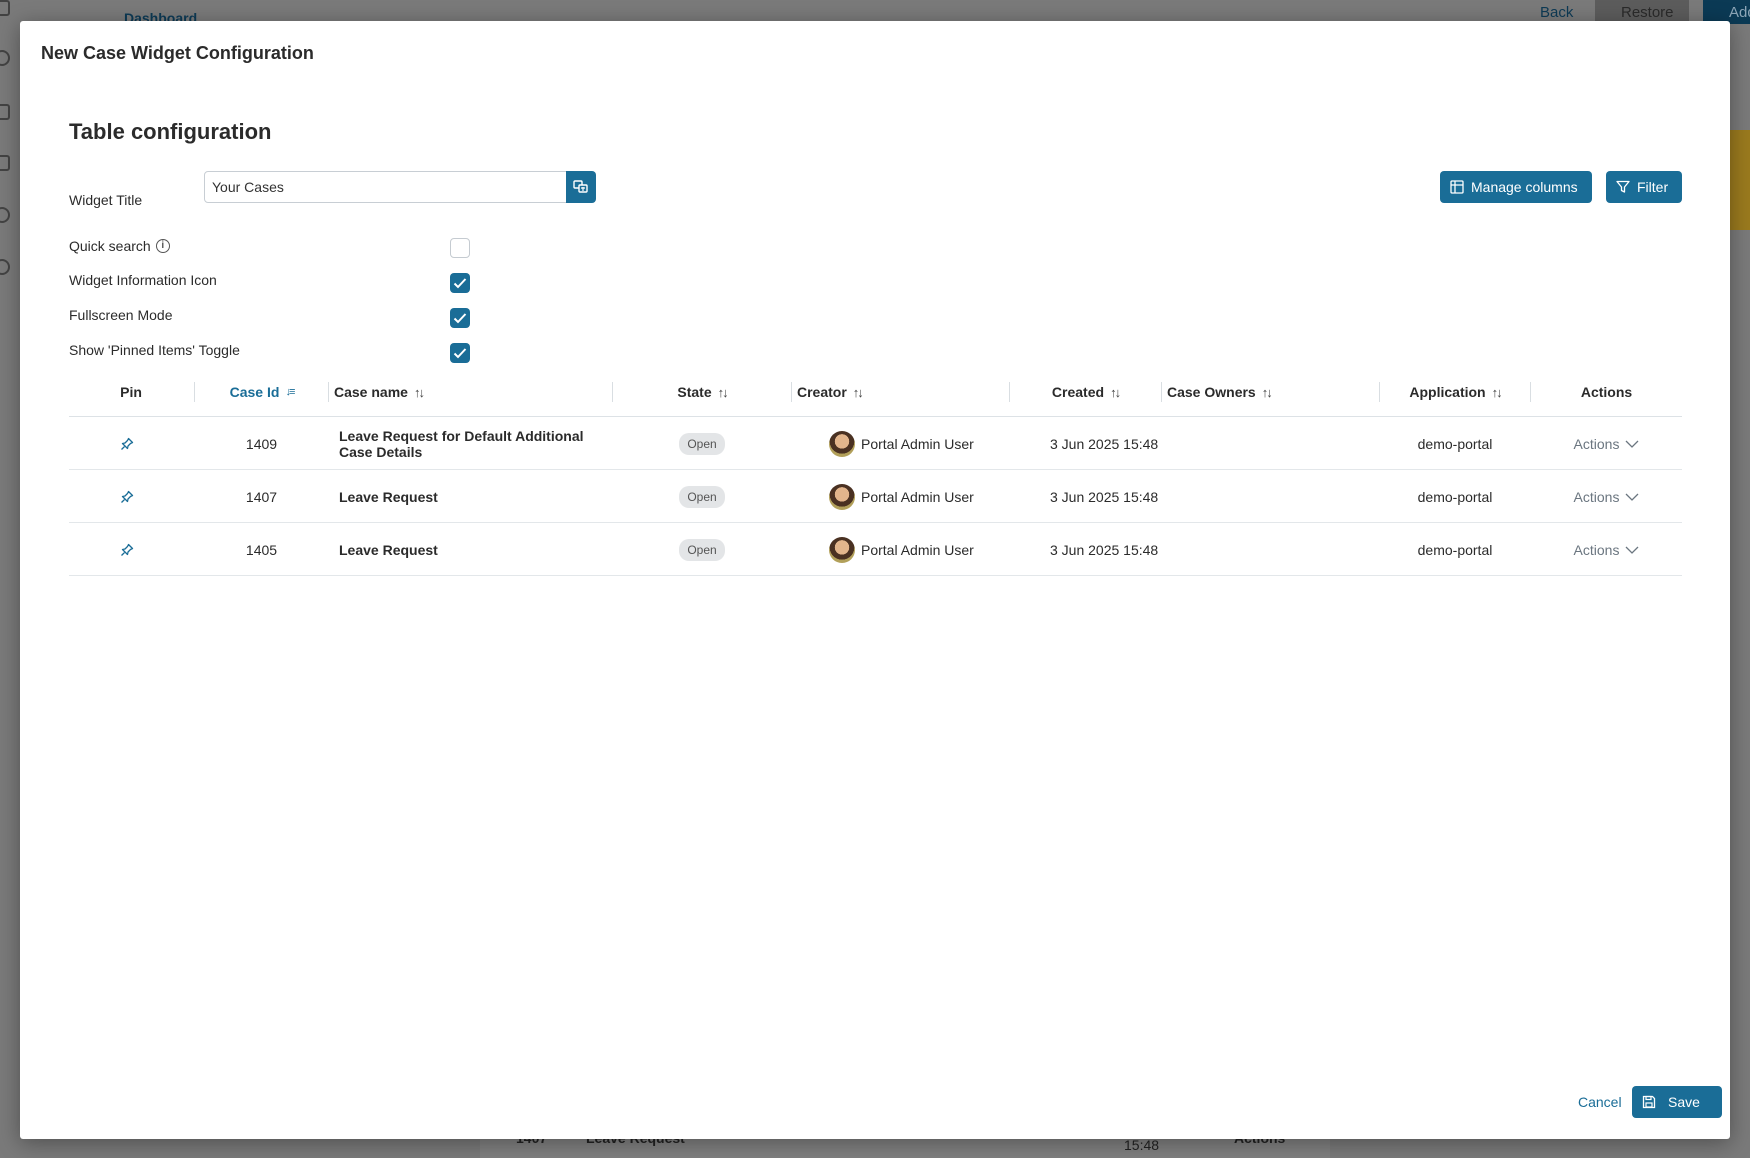 This screenshot has width=1750, height=1158. I want to click on col-created: Created ↑↓, so click(1085, 392).